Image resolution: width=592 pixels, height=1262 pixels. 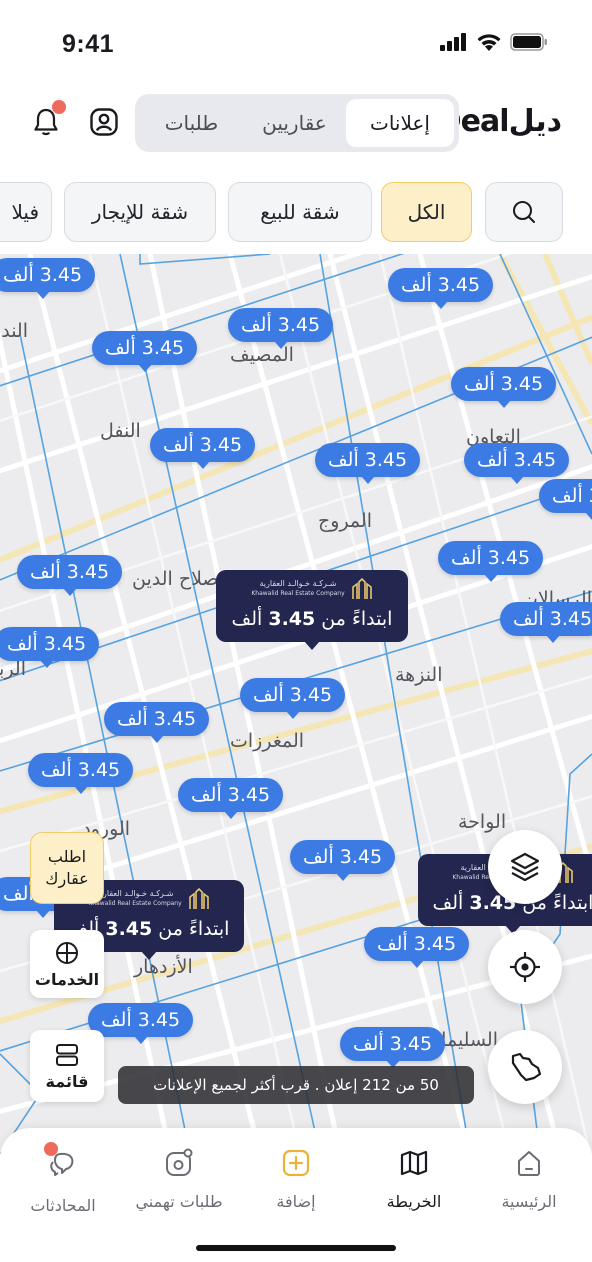 I want to click on services-button: الخدمات, so click(x=67, y=964).